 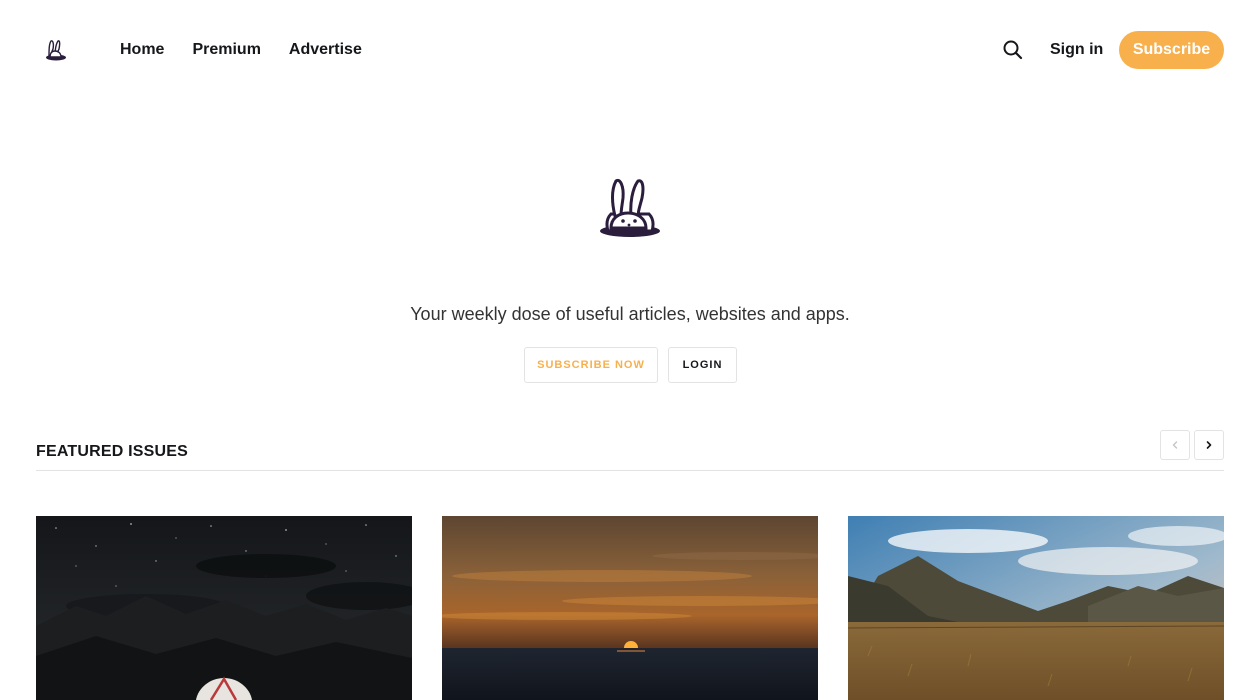 I want to click on bunny-in-hat-icon, so click(x=630, y=207).